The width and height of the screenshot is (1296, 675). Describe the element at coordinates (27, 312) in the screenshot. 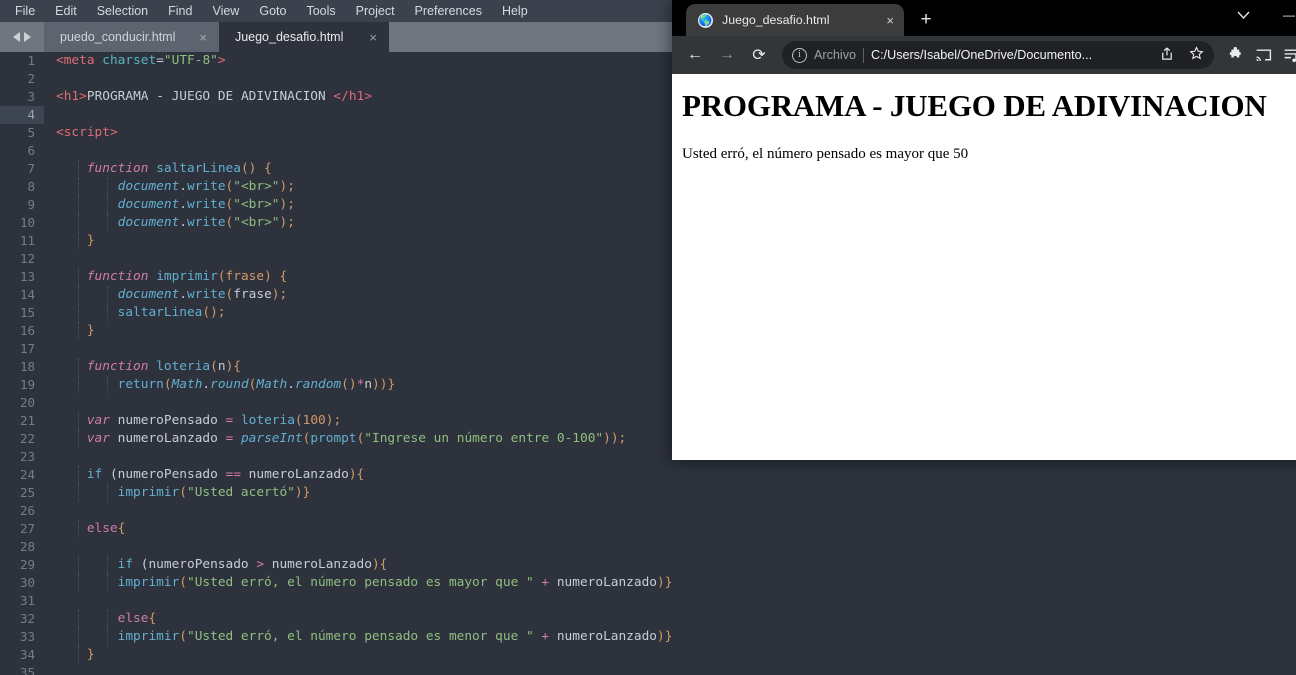

I see `line-number: 15` at that location.